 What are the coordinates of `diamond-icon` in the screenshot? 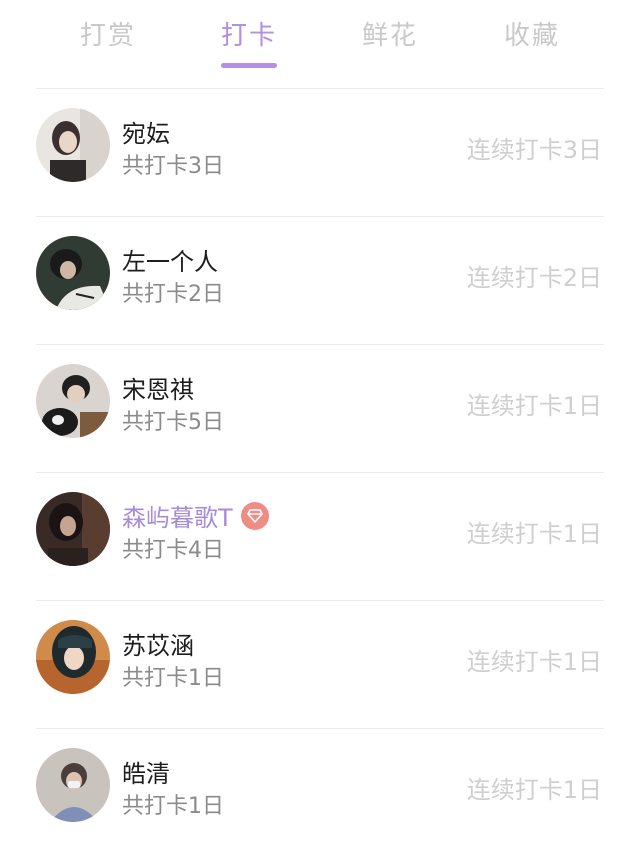 It's located at (254, 515).